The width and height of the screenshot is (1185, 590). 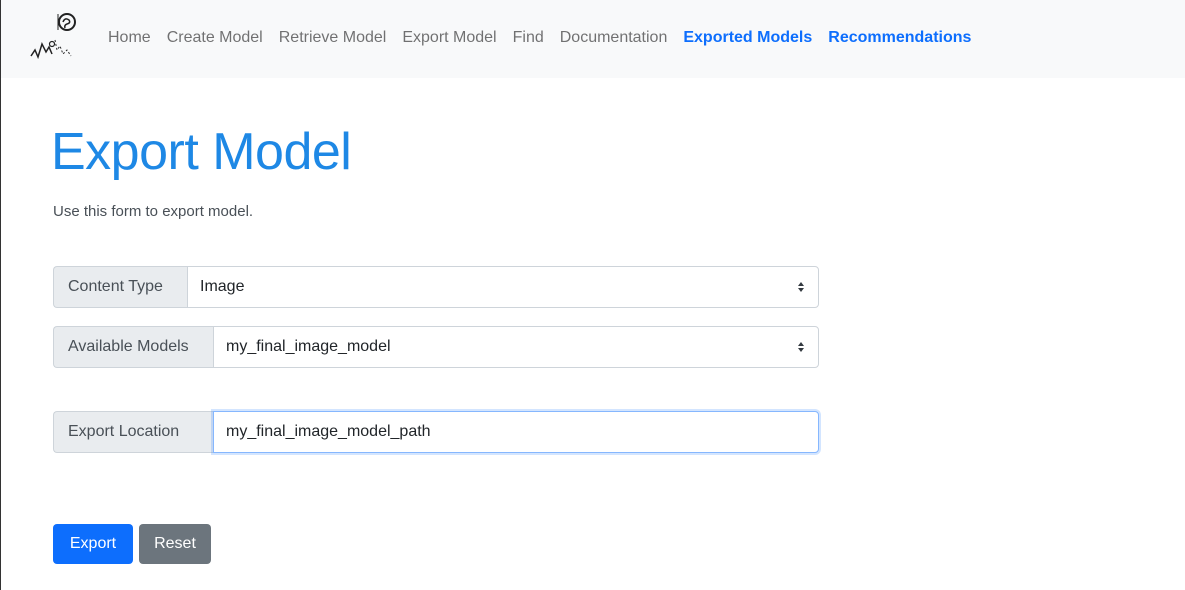 I want to click on content-type-select: Image, so click(x=503, y=287).